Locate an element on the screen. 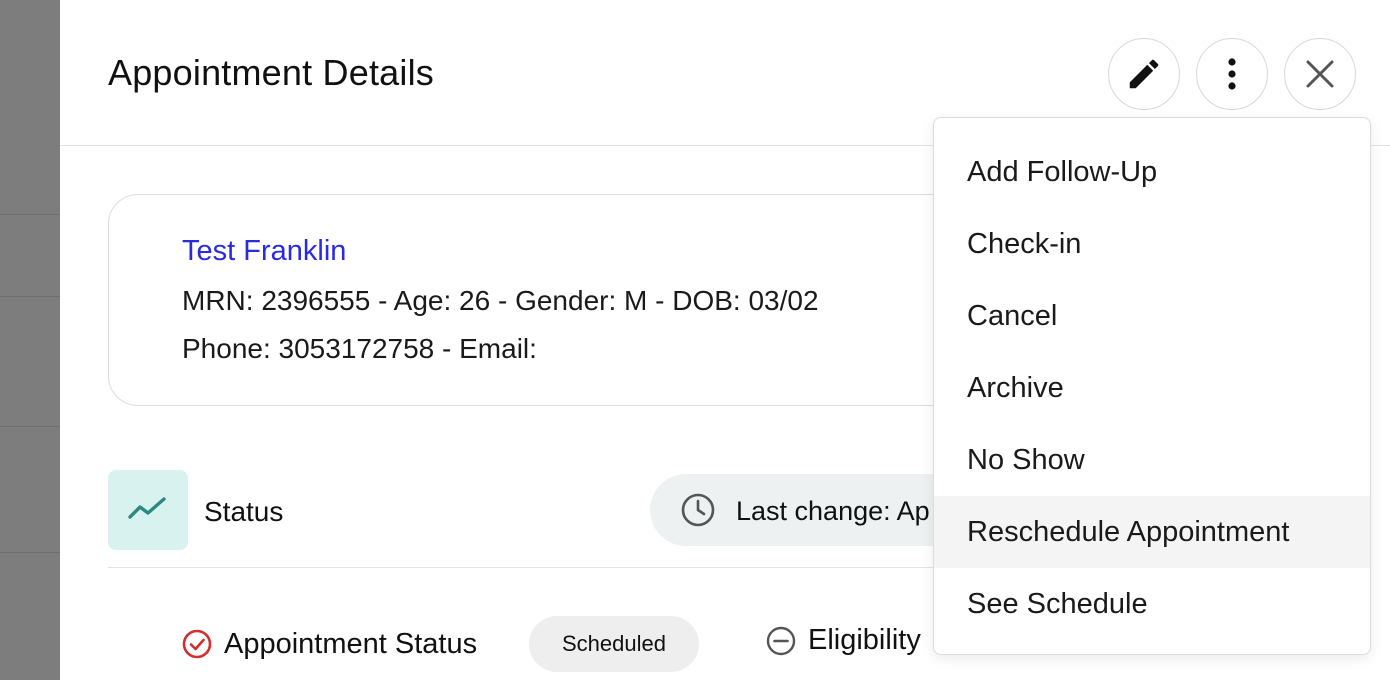  menu-item-see-schedule: See Schedule is located at coordinates (1152, 604).